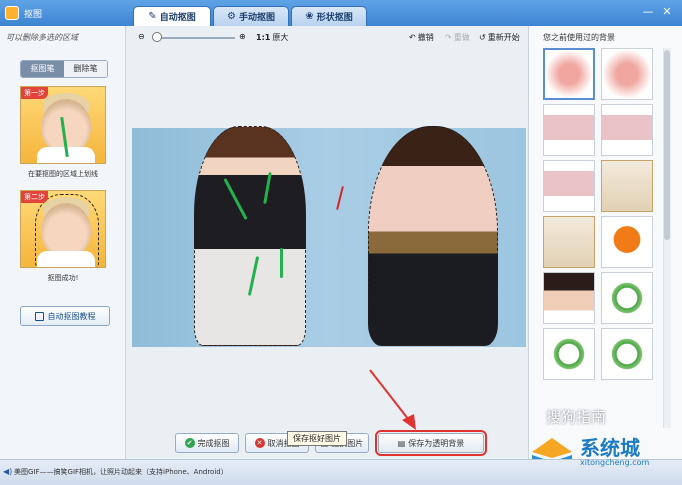 This screenshot has height=485, width=682. I want to click on zoom-out-icon: ⊖, so click(141, 36).